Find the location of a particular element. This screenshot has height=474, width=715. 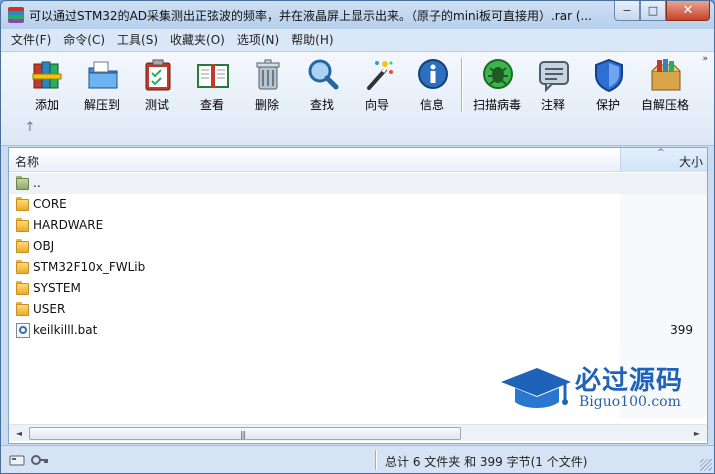

list-item: SYSTEM is located at coordinates (358, 288).